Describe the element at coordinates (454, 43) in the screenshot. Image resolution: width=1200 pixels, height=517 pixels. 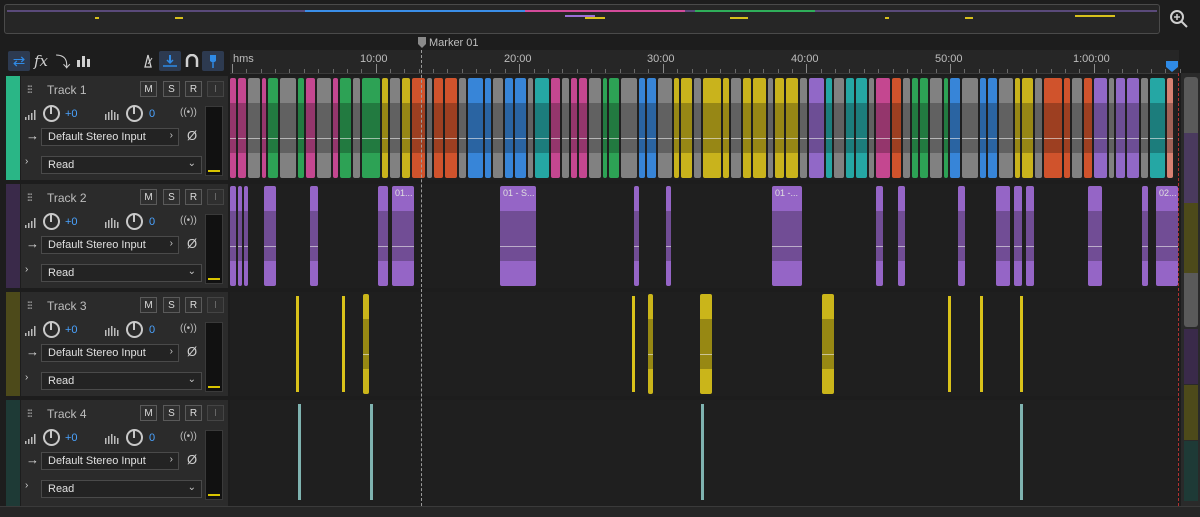
I see `marker-label: Marker 01` at that location.